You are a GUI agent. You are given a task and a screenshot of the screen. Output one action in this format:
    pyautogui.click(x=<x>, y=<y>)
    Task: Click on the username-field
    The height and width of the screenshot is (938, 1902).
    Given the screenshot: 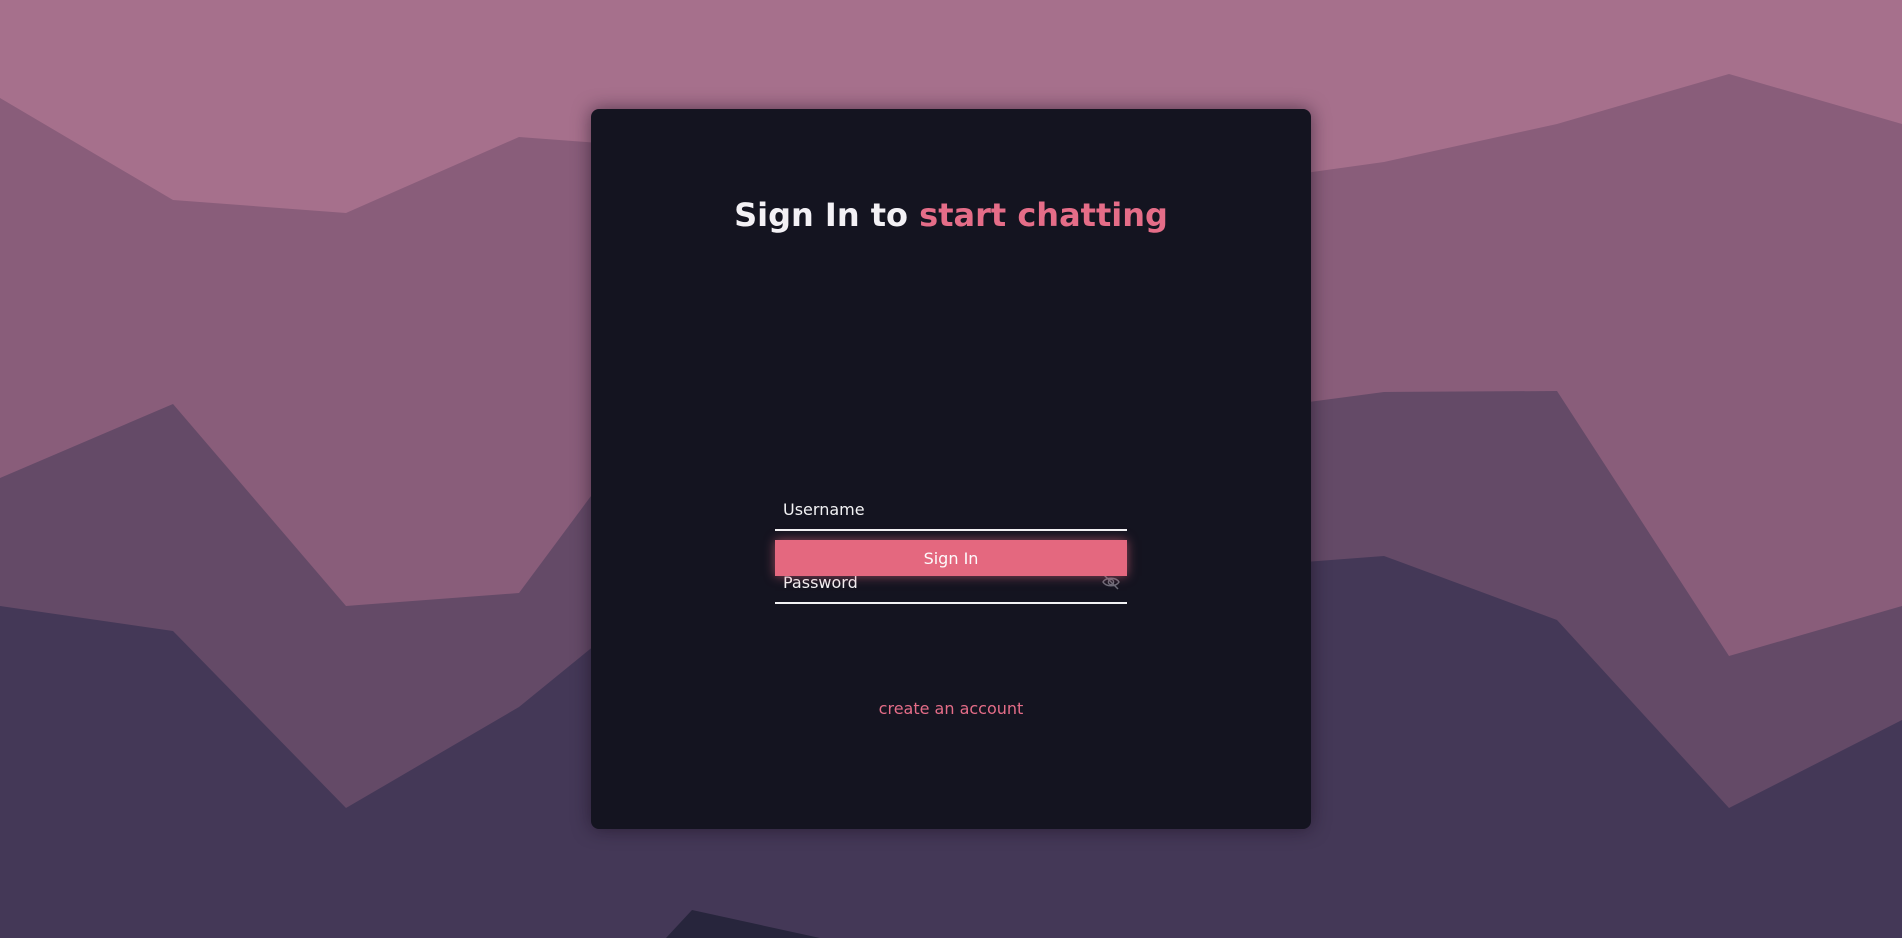 What is the action you would take?
    pyautogui.click(x=951, y=510)
    